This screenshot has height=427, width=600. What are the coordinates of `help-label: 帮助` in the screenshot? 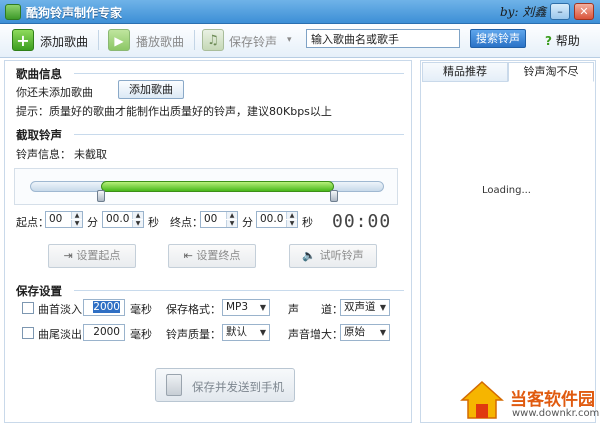 It's located at (567, 41).